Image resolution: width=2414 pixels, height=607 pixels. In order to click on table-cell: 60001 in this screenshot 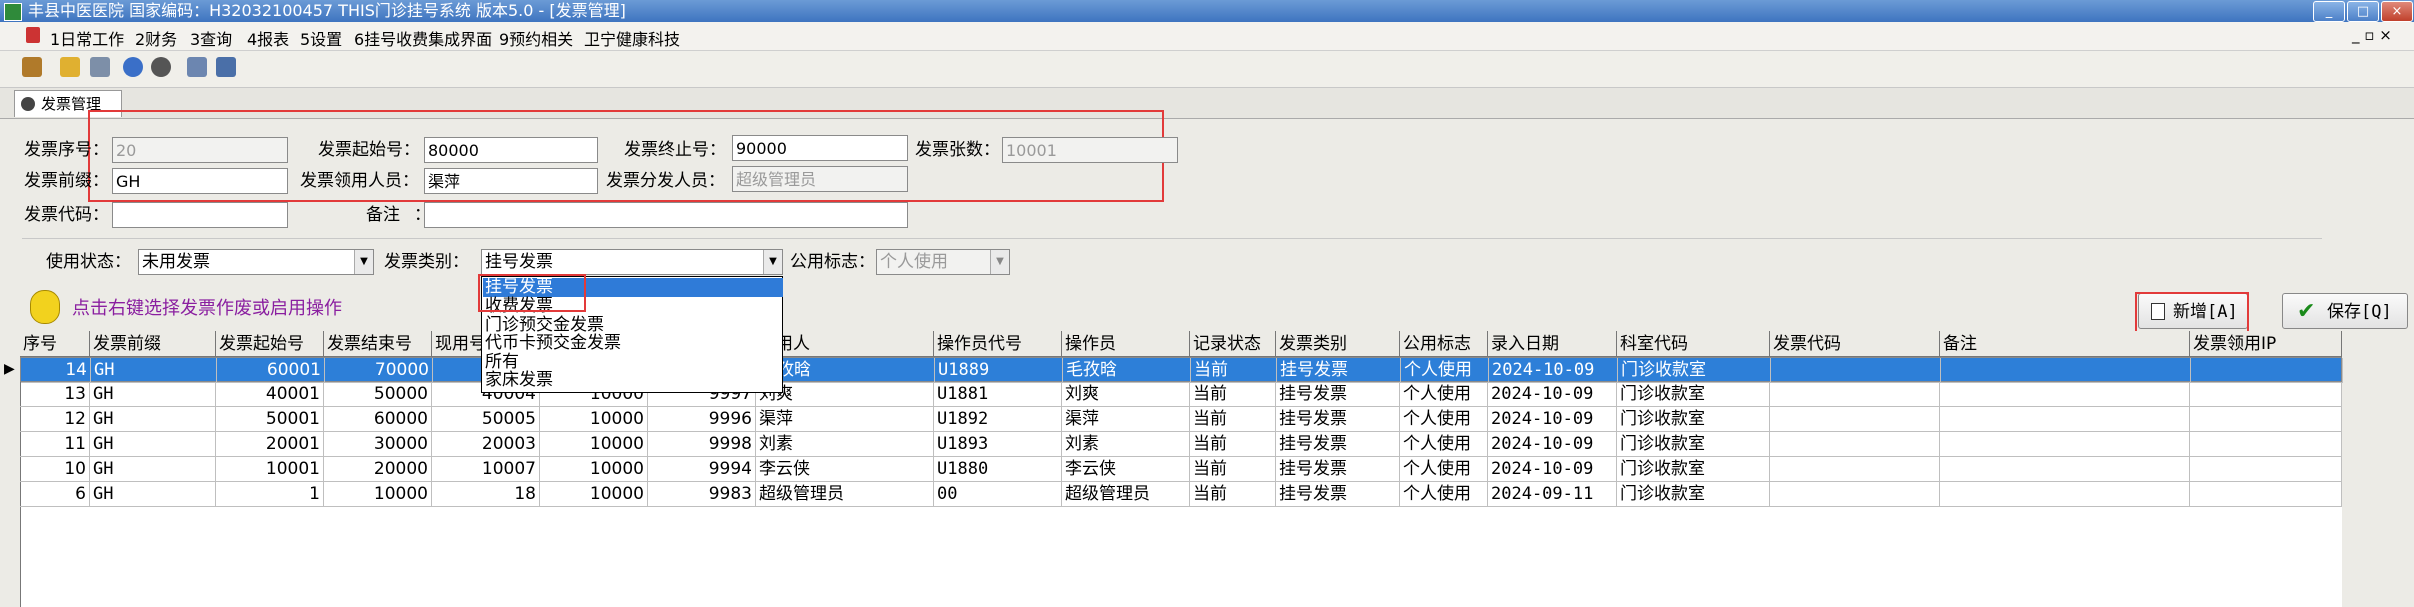, I will do `click(271, 370)`.